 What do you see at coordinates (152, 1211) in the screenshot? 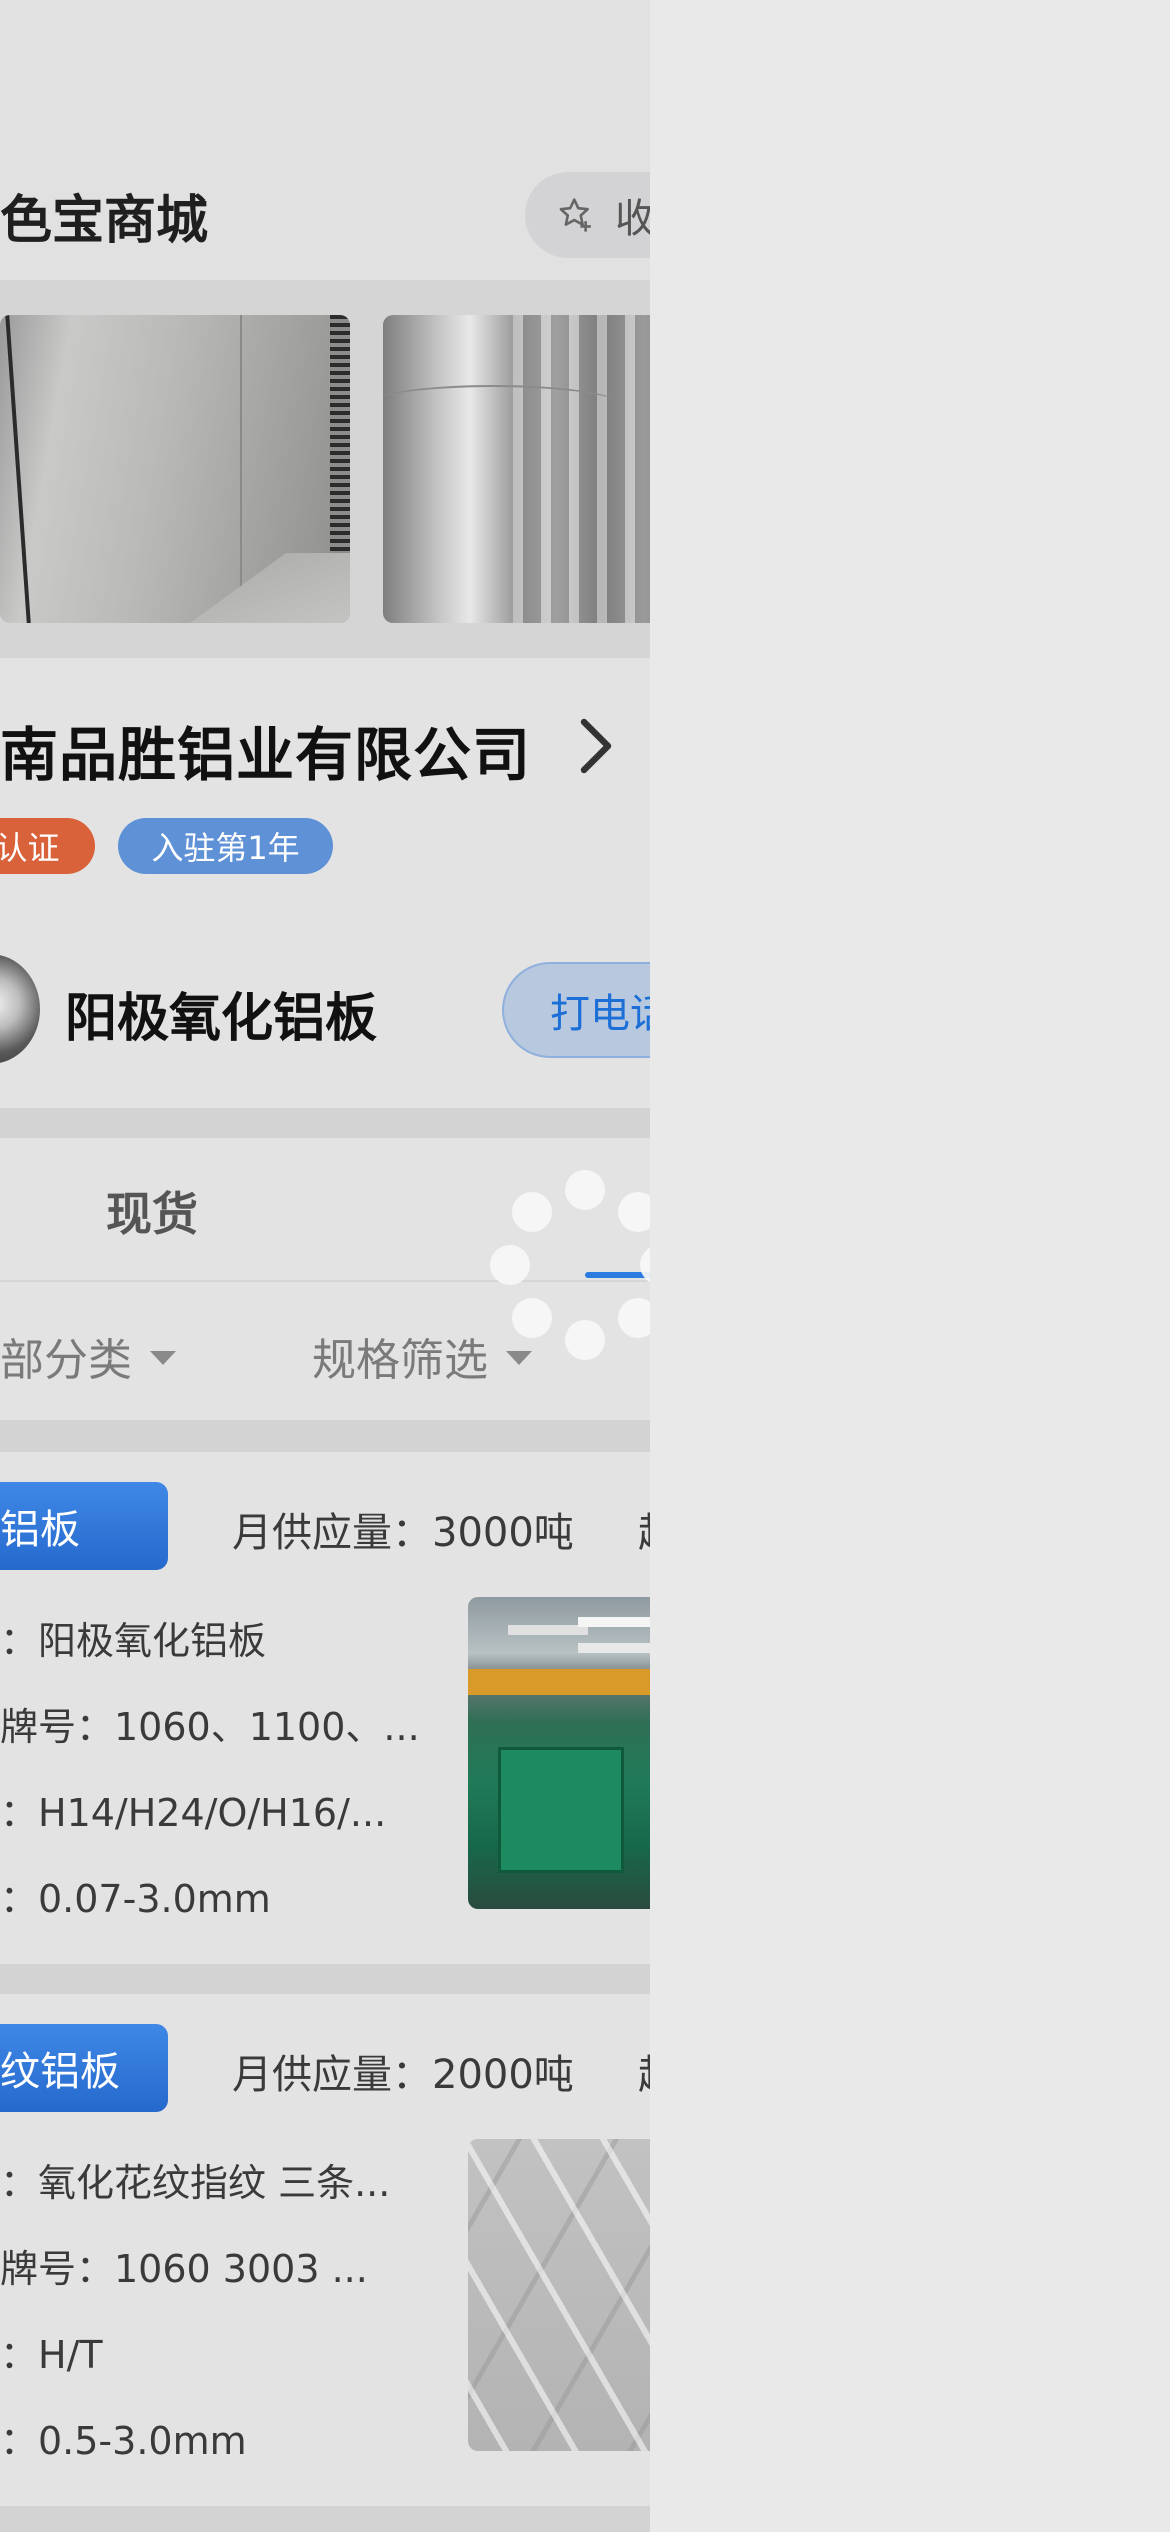
I see `tab-spot-goods: 现货` at bounding box center [152, 1211].